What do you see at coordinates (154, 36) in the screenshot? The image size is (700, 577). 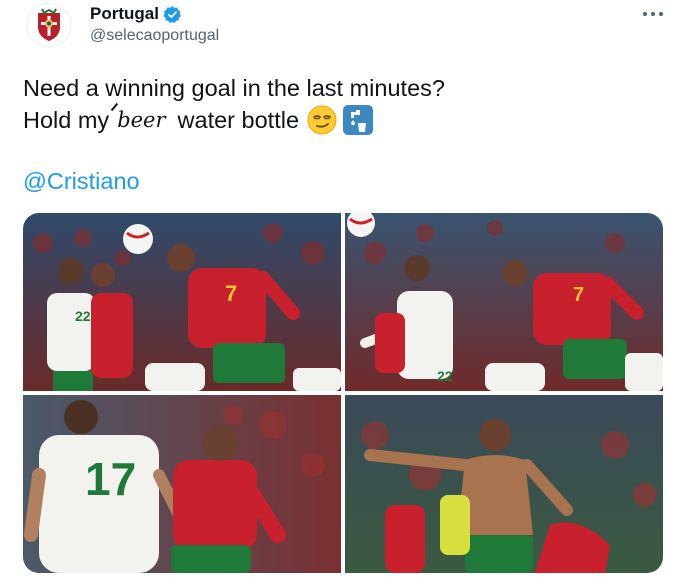 I see `user-handle: @selecaoportugal` at bounding box center [154, 36].